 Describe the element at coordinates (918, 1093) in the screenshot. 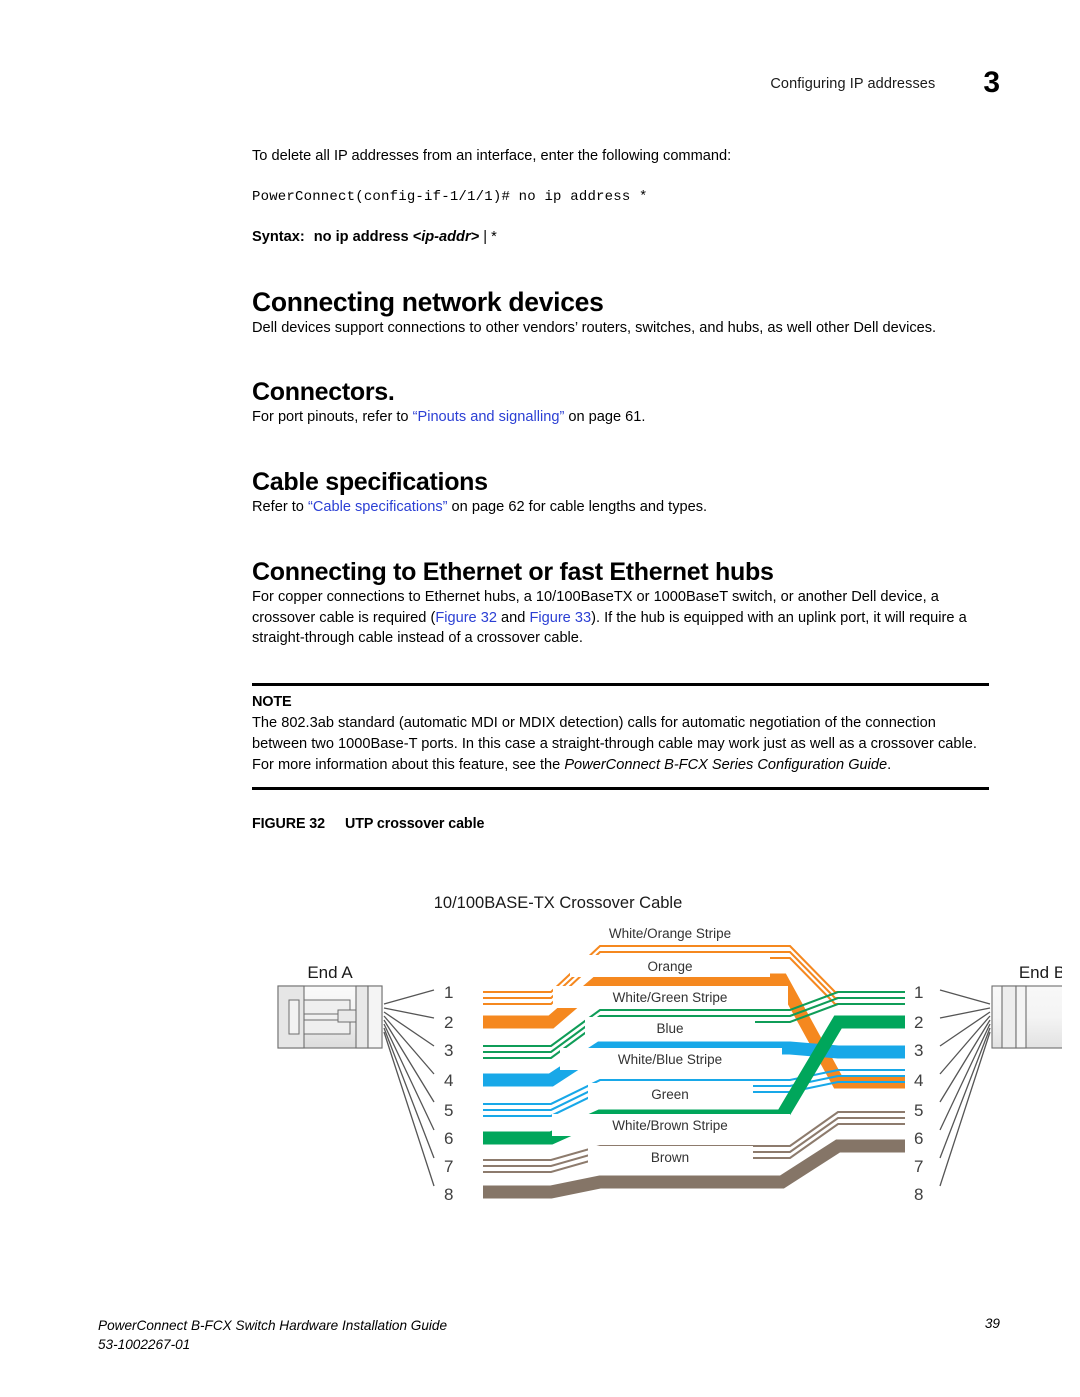

I see `pin-numbers-right: 1 2 3 4 5 6 7 8` at that location.